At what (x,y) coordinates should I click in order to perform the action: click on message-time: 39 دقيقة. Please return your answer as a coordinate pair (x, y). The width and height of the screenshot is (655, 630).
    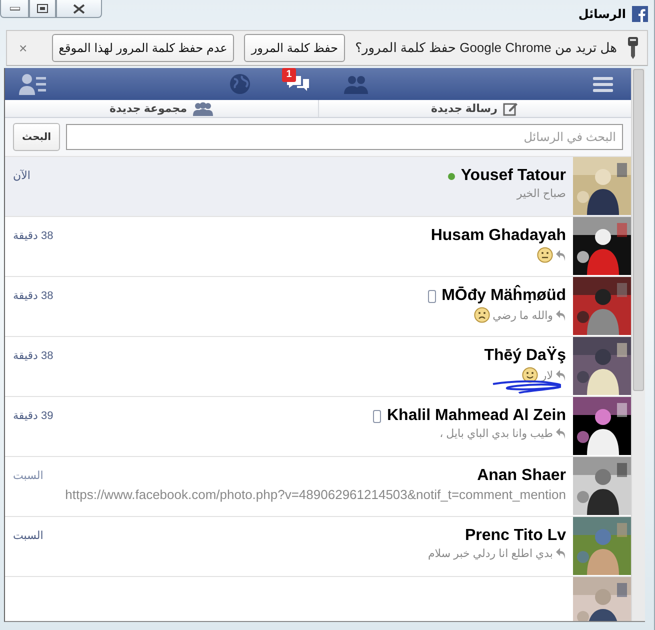
    Looking at the image, I should click on (33, 415).